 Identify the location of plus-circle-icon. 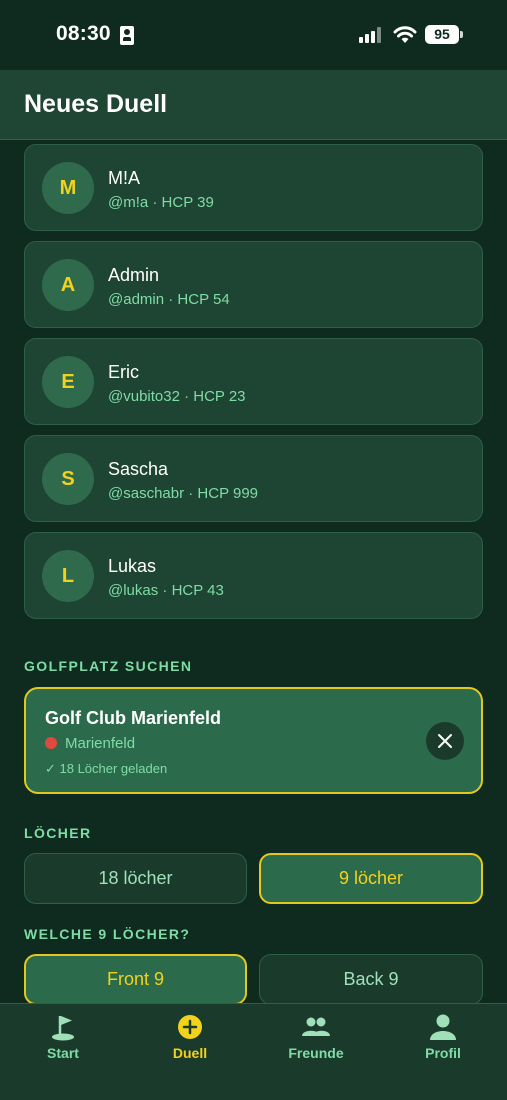
(190, 1027).